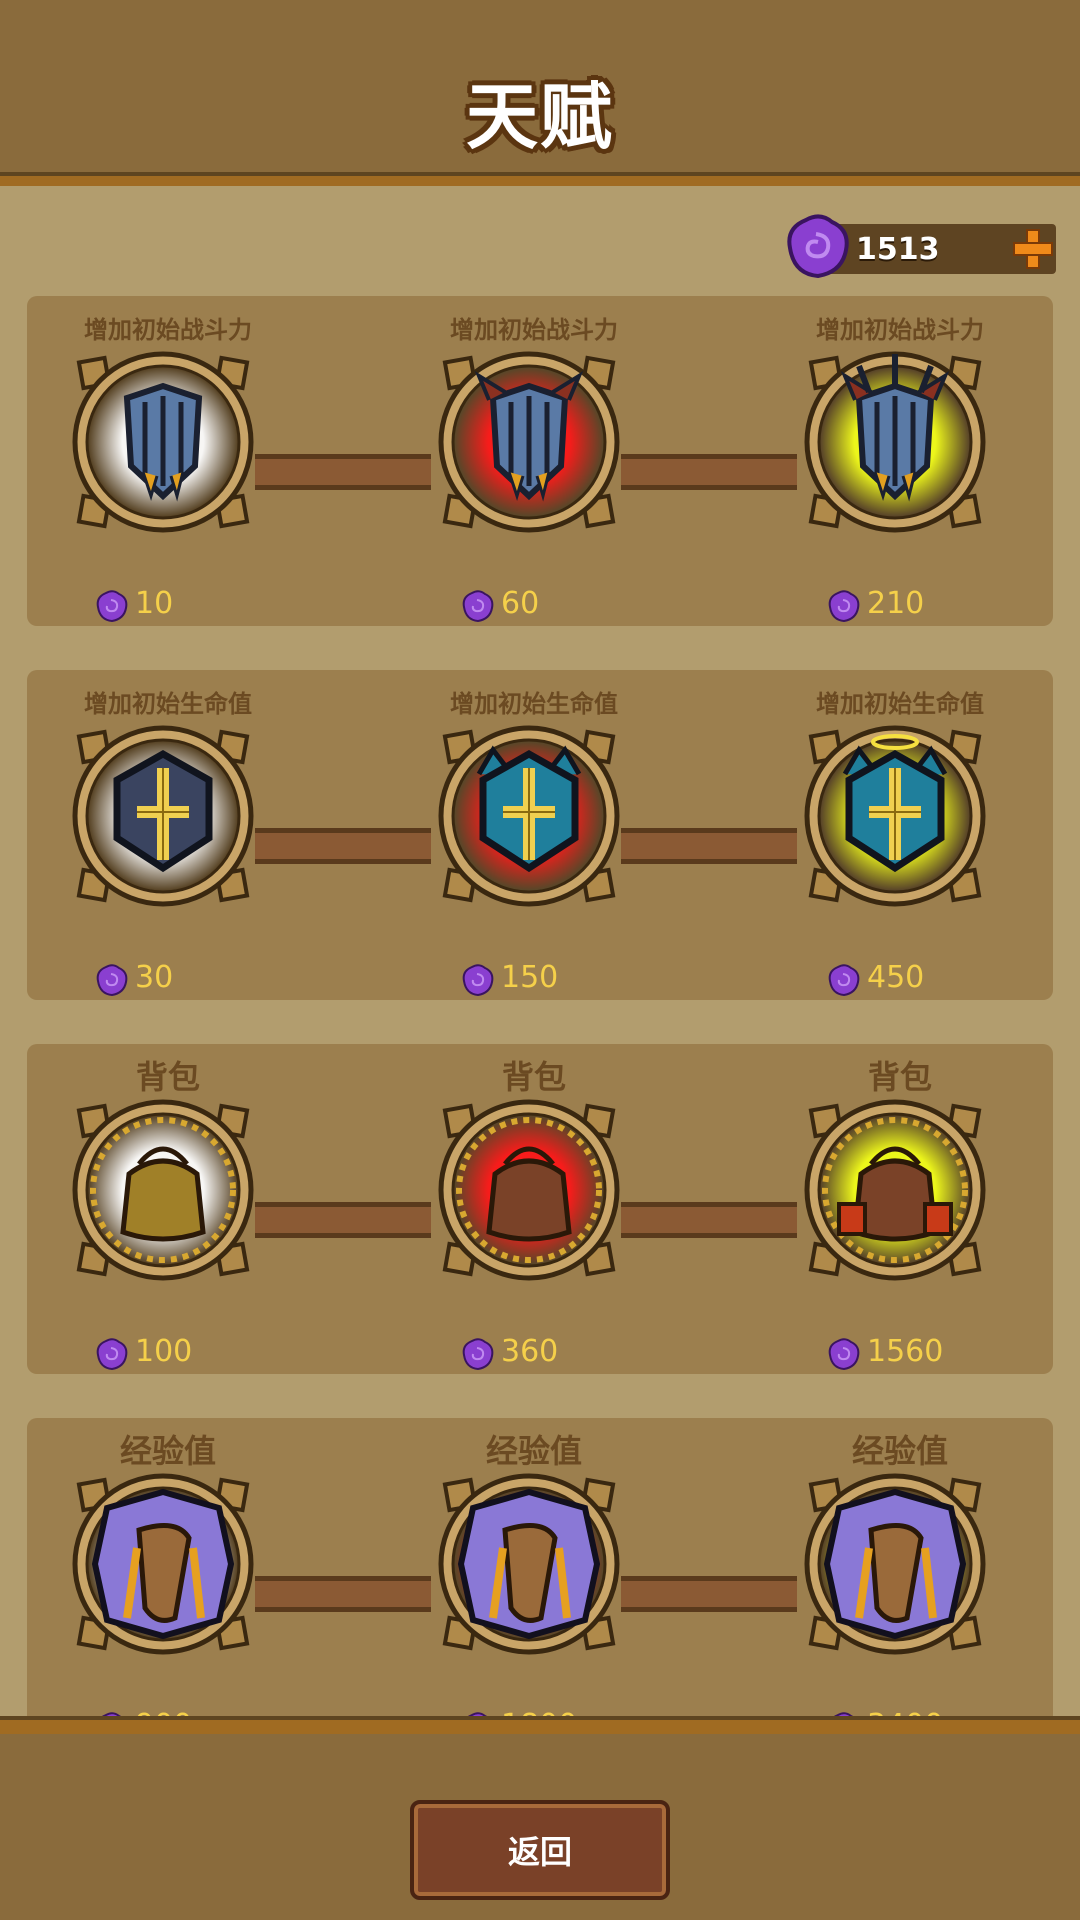 This screenshot has height=1920, width=1080. Describe the element at coordinates (520, 603) in the screenshot. I see `cost-value: 60` at that location.